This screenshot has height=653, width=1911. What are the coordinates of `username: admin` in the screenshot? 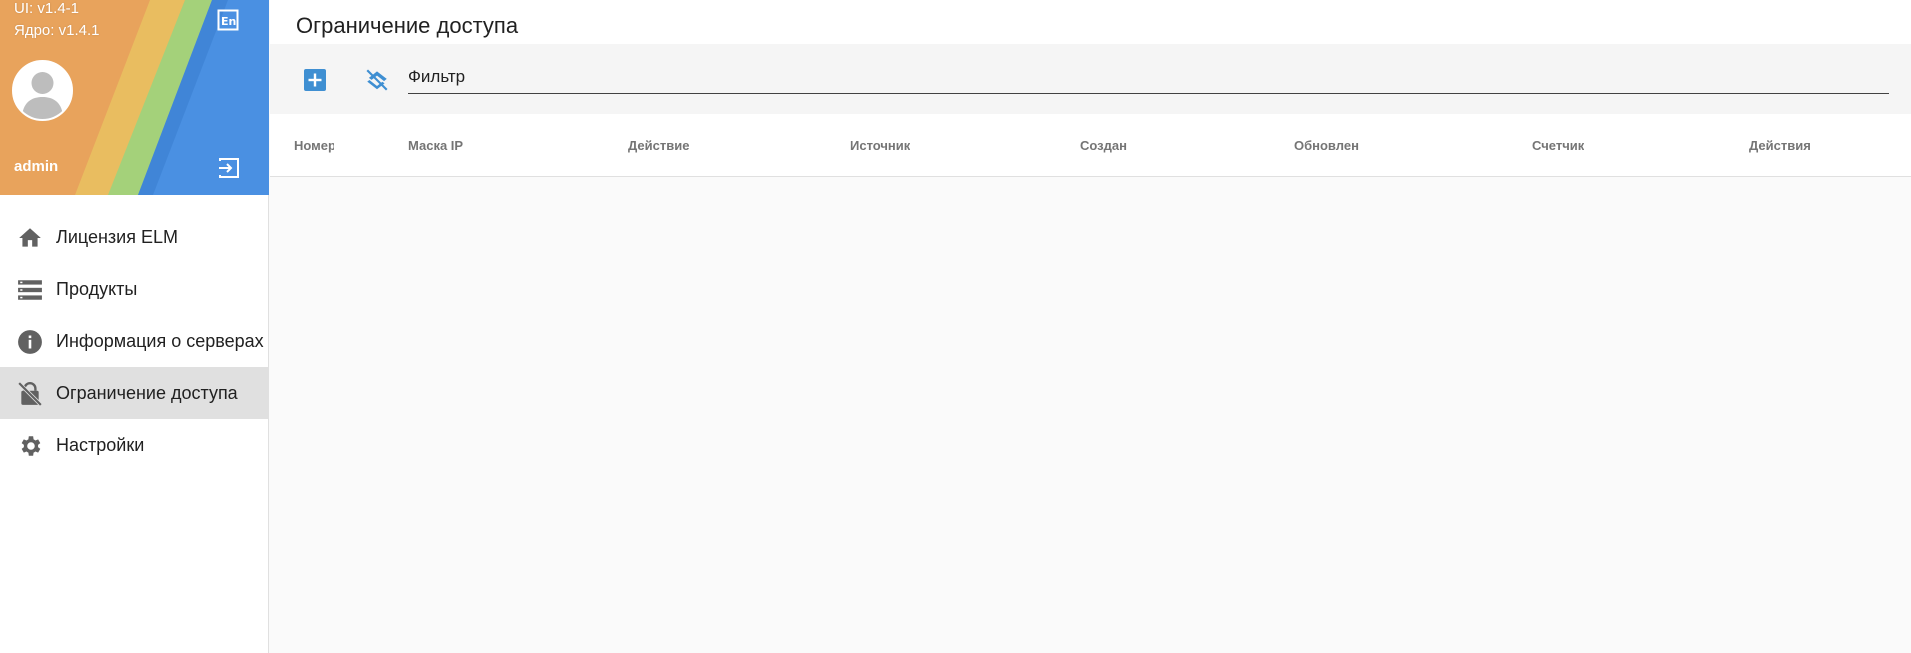 It's located at (36, 166).